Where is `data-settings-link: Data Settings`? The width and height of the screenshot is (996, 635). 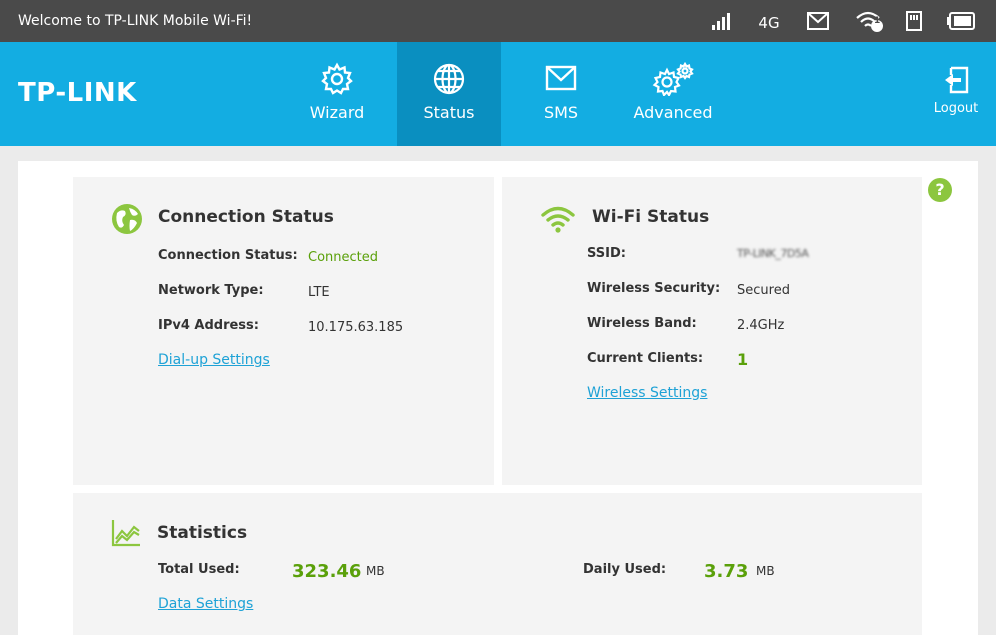 data-settings-link: Data Settings is located at coordinates (205, 604).